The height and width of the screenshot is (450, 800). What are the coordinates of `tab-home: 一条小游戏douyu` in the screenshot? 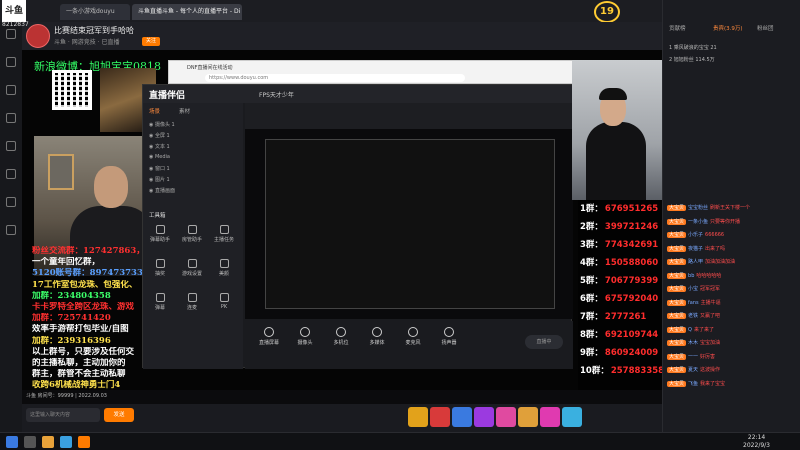 It's located at (95, 12).